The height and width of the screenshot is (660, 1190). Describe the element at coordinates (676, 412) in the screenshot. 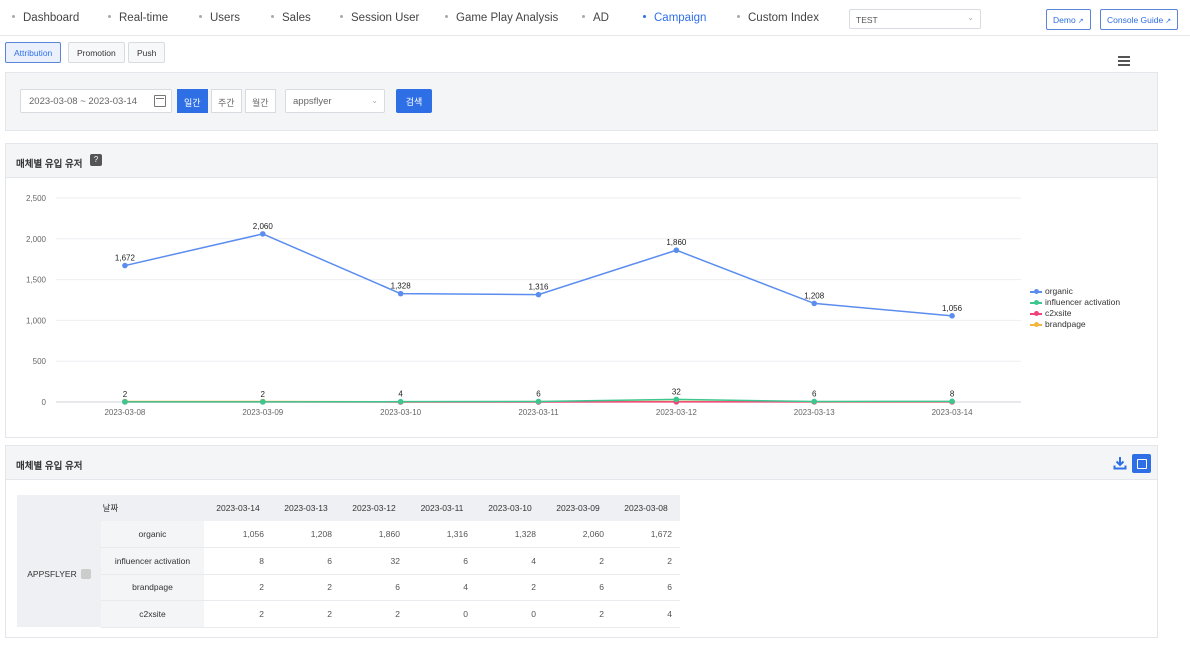

I see `x-tick-label: 2023-03-12` at that location.